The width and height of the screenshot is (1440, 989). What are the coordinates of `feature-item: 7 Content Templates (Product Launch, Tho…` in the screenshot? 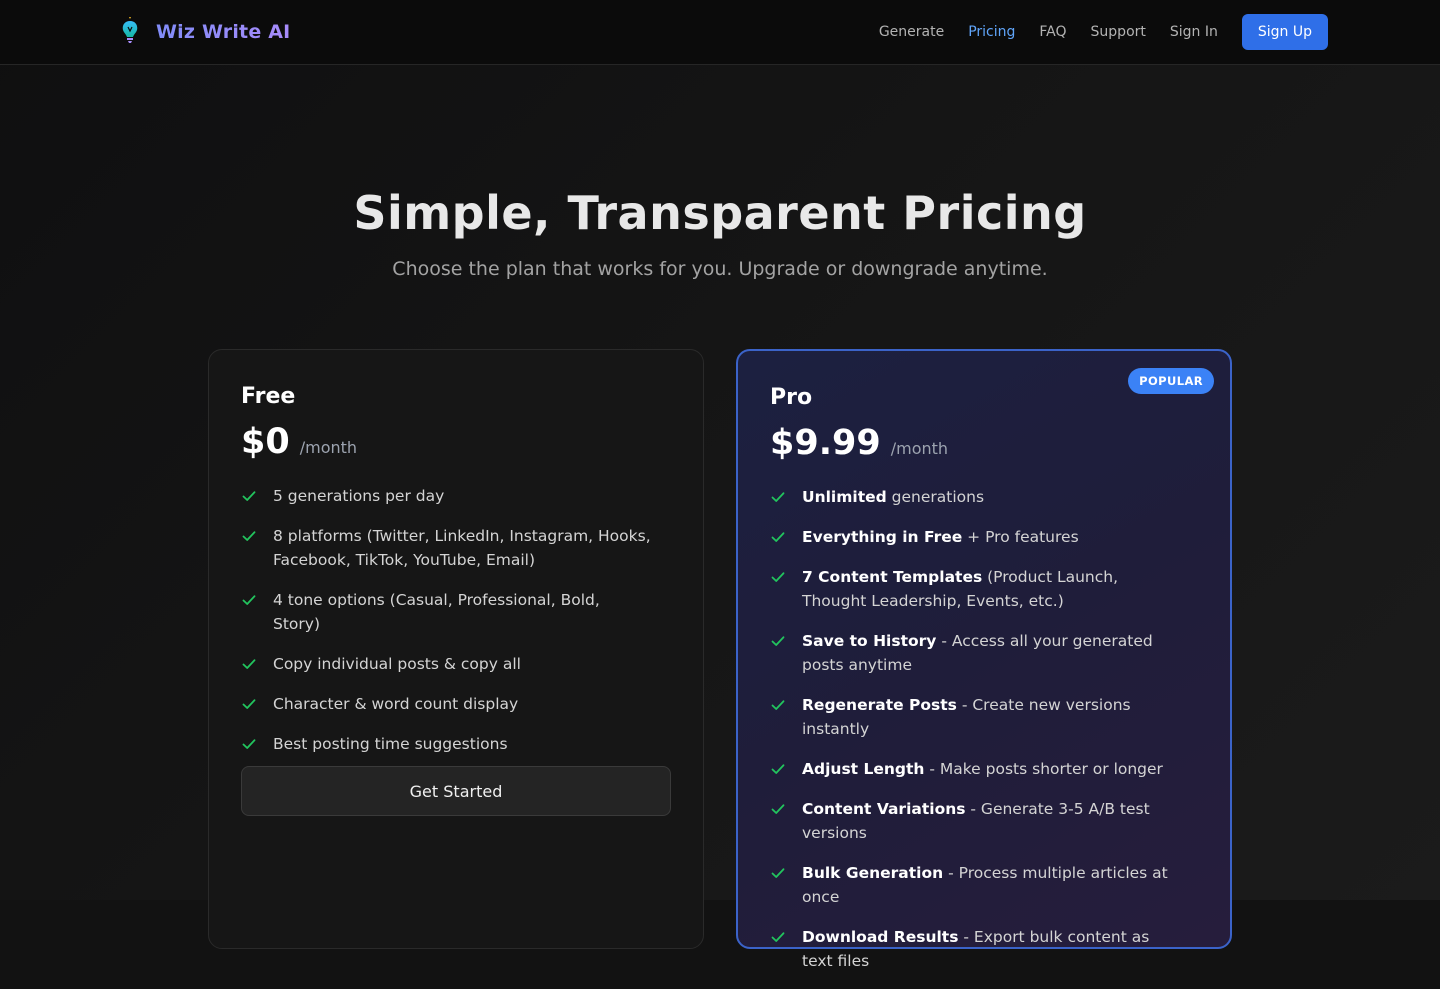 It's located at (975, 589).